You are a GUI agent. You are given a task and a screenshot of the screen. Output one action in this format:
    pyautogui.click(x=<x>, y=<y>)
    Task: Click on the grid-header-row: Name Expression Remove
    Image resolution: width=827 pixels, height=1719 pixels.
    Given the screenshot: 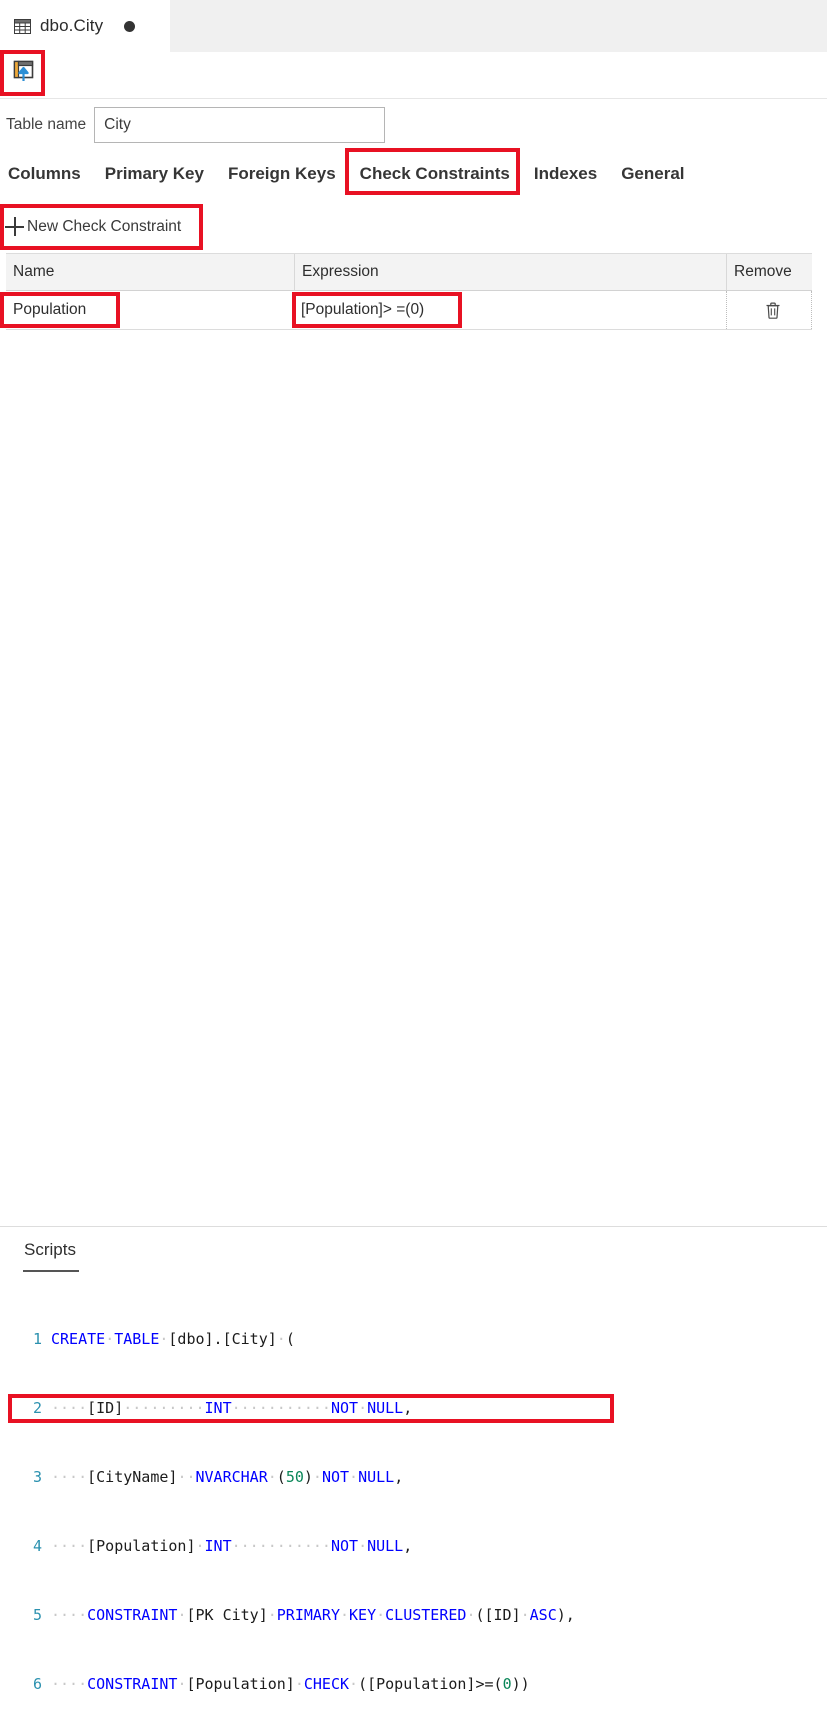 What is the action you would take?
    pyautogui.click(x=409, y=272)
    